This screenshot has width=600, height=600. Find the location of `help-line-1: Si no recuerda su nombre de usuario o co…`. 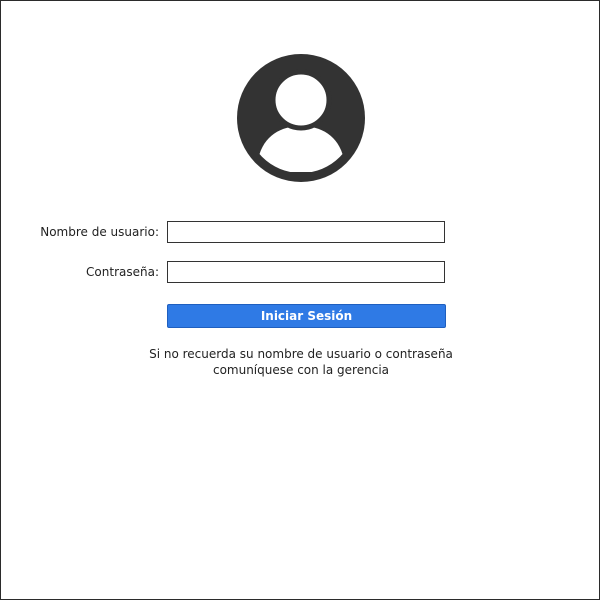

help-line-1: Si no recuerda su nombre de usuario o co… is located at coordinates (301, 354).